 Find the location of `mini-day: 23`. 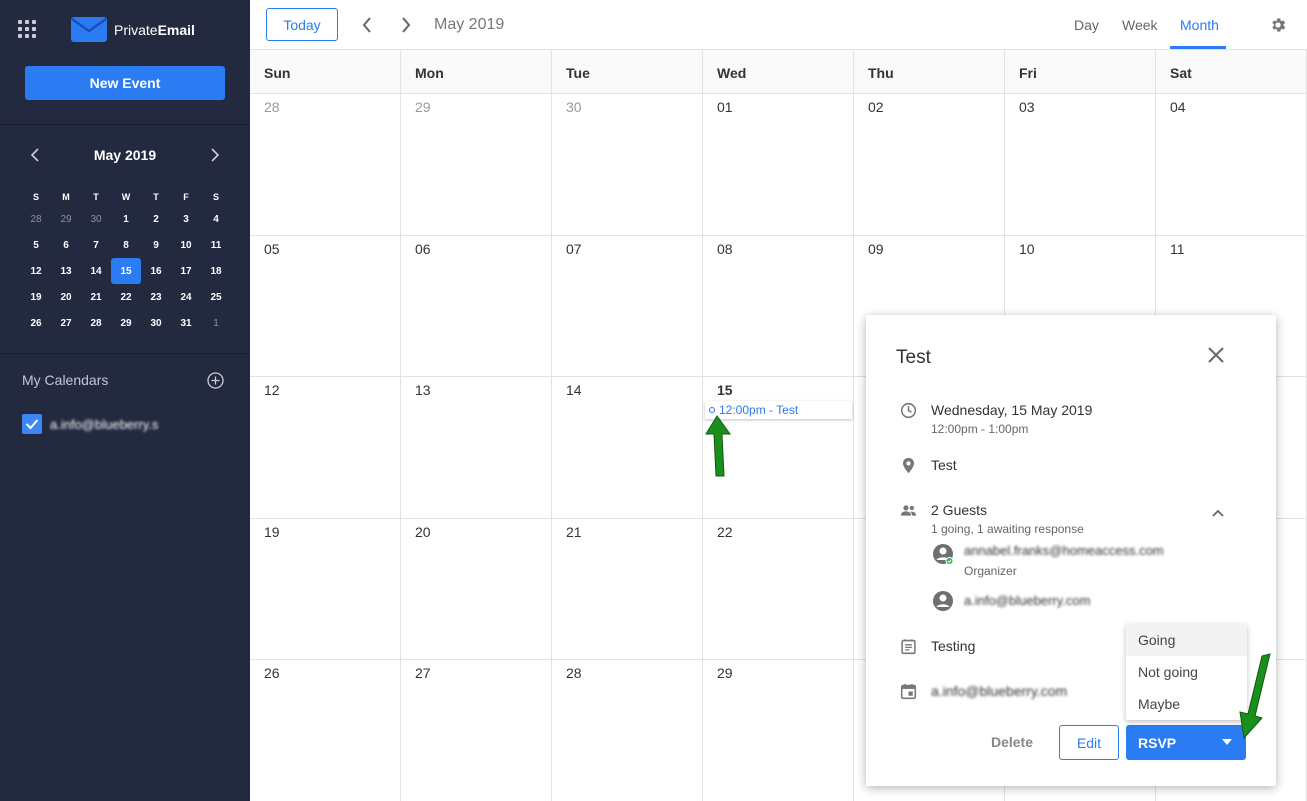

mini-day: 23 is located at coordinates (156, 297).